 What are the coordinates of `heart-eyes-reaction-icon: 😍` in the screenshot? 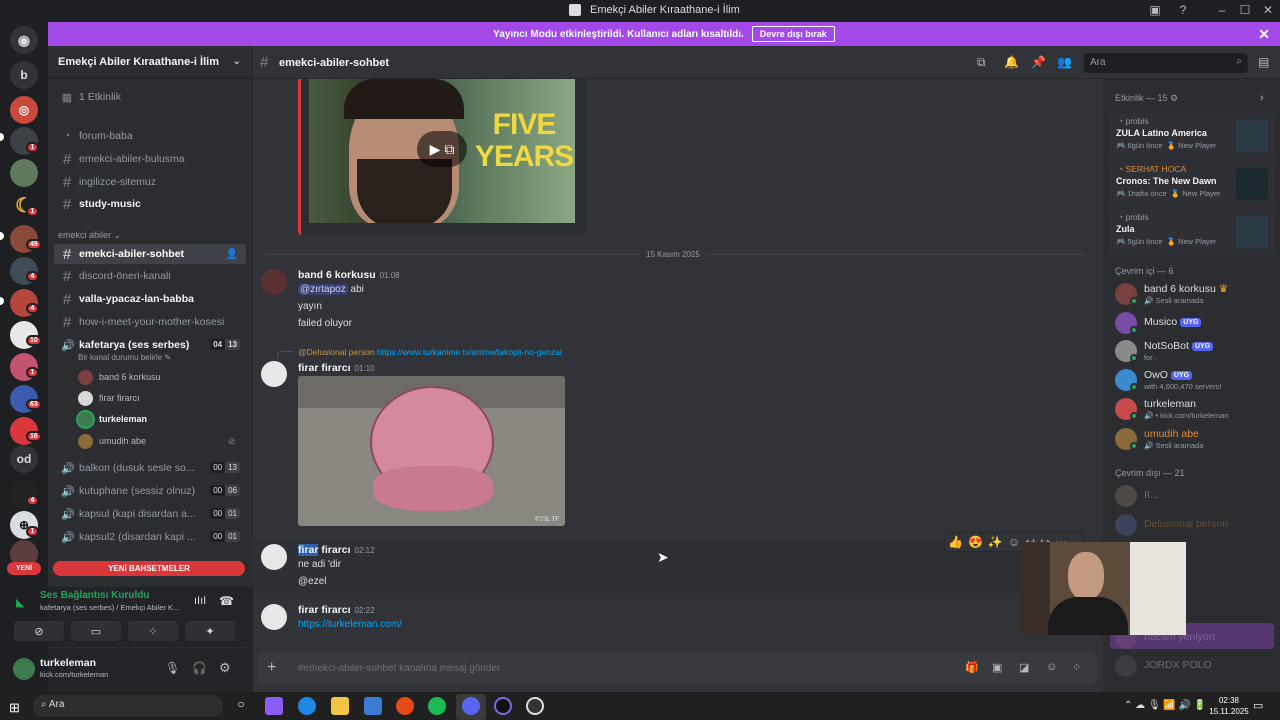 It's located at (975, 542).